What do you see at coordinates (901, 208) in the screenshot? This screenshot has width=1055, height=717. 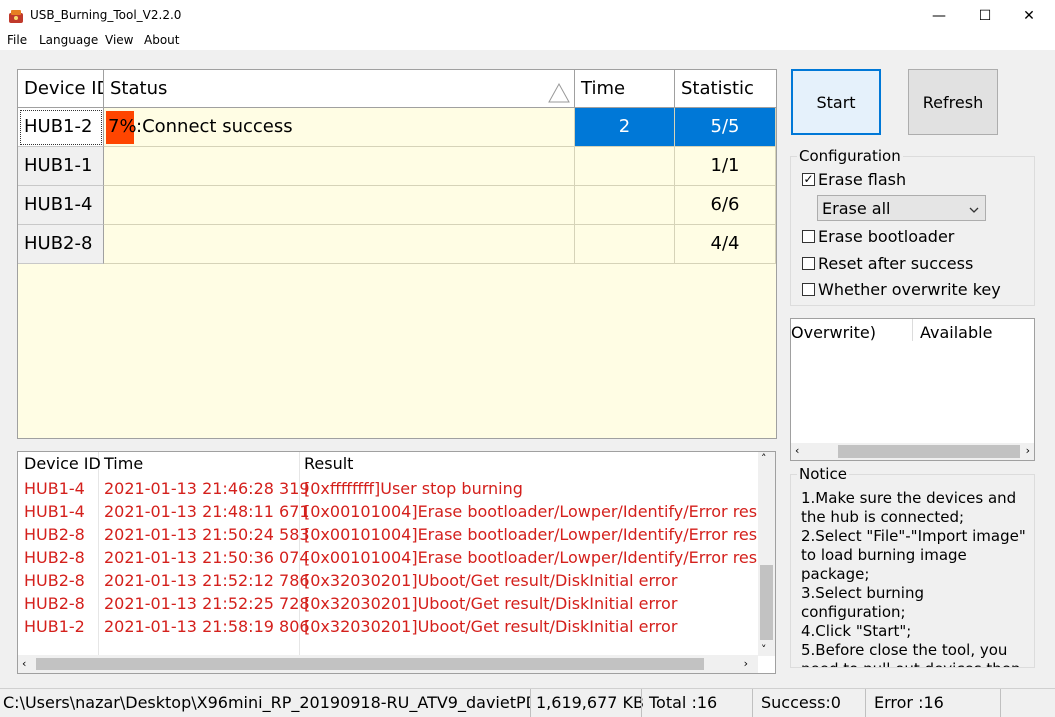 I see `erase-mode-select: Erase all` at bounding box center [901, 208].